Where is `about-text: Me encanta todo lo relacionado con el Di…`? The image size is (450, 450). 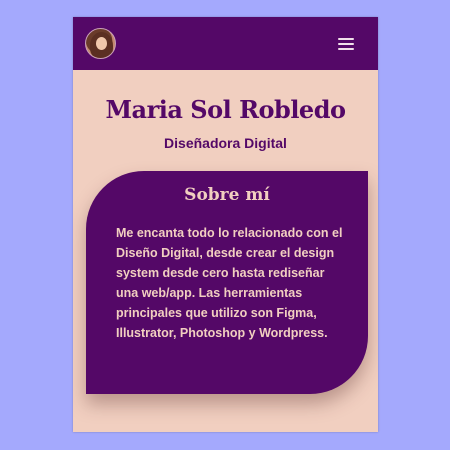 about-text: Me encanta todo lo relacionado con el Di… is located at coordinates (229, 283).